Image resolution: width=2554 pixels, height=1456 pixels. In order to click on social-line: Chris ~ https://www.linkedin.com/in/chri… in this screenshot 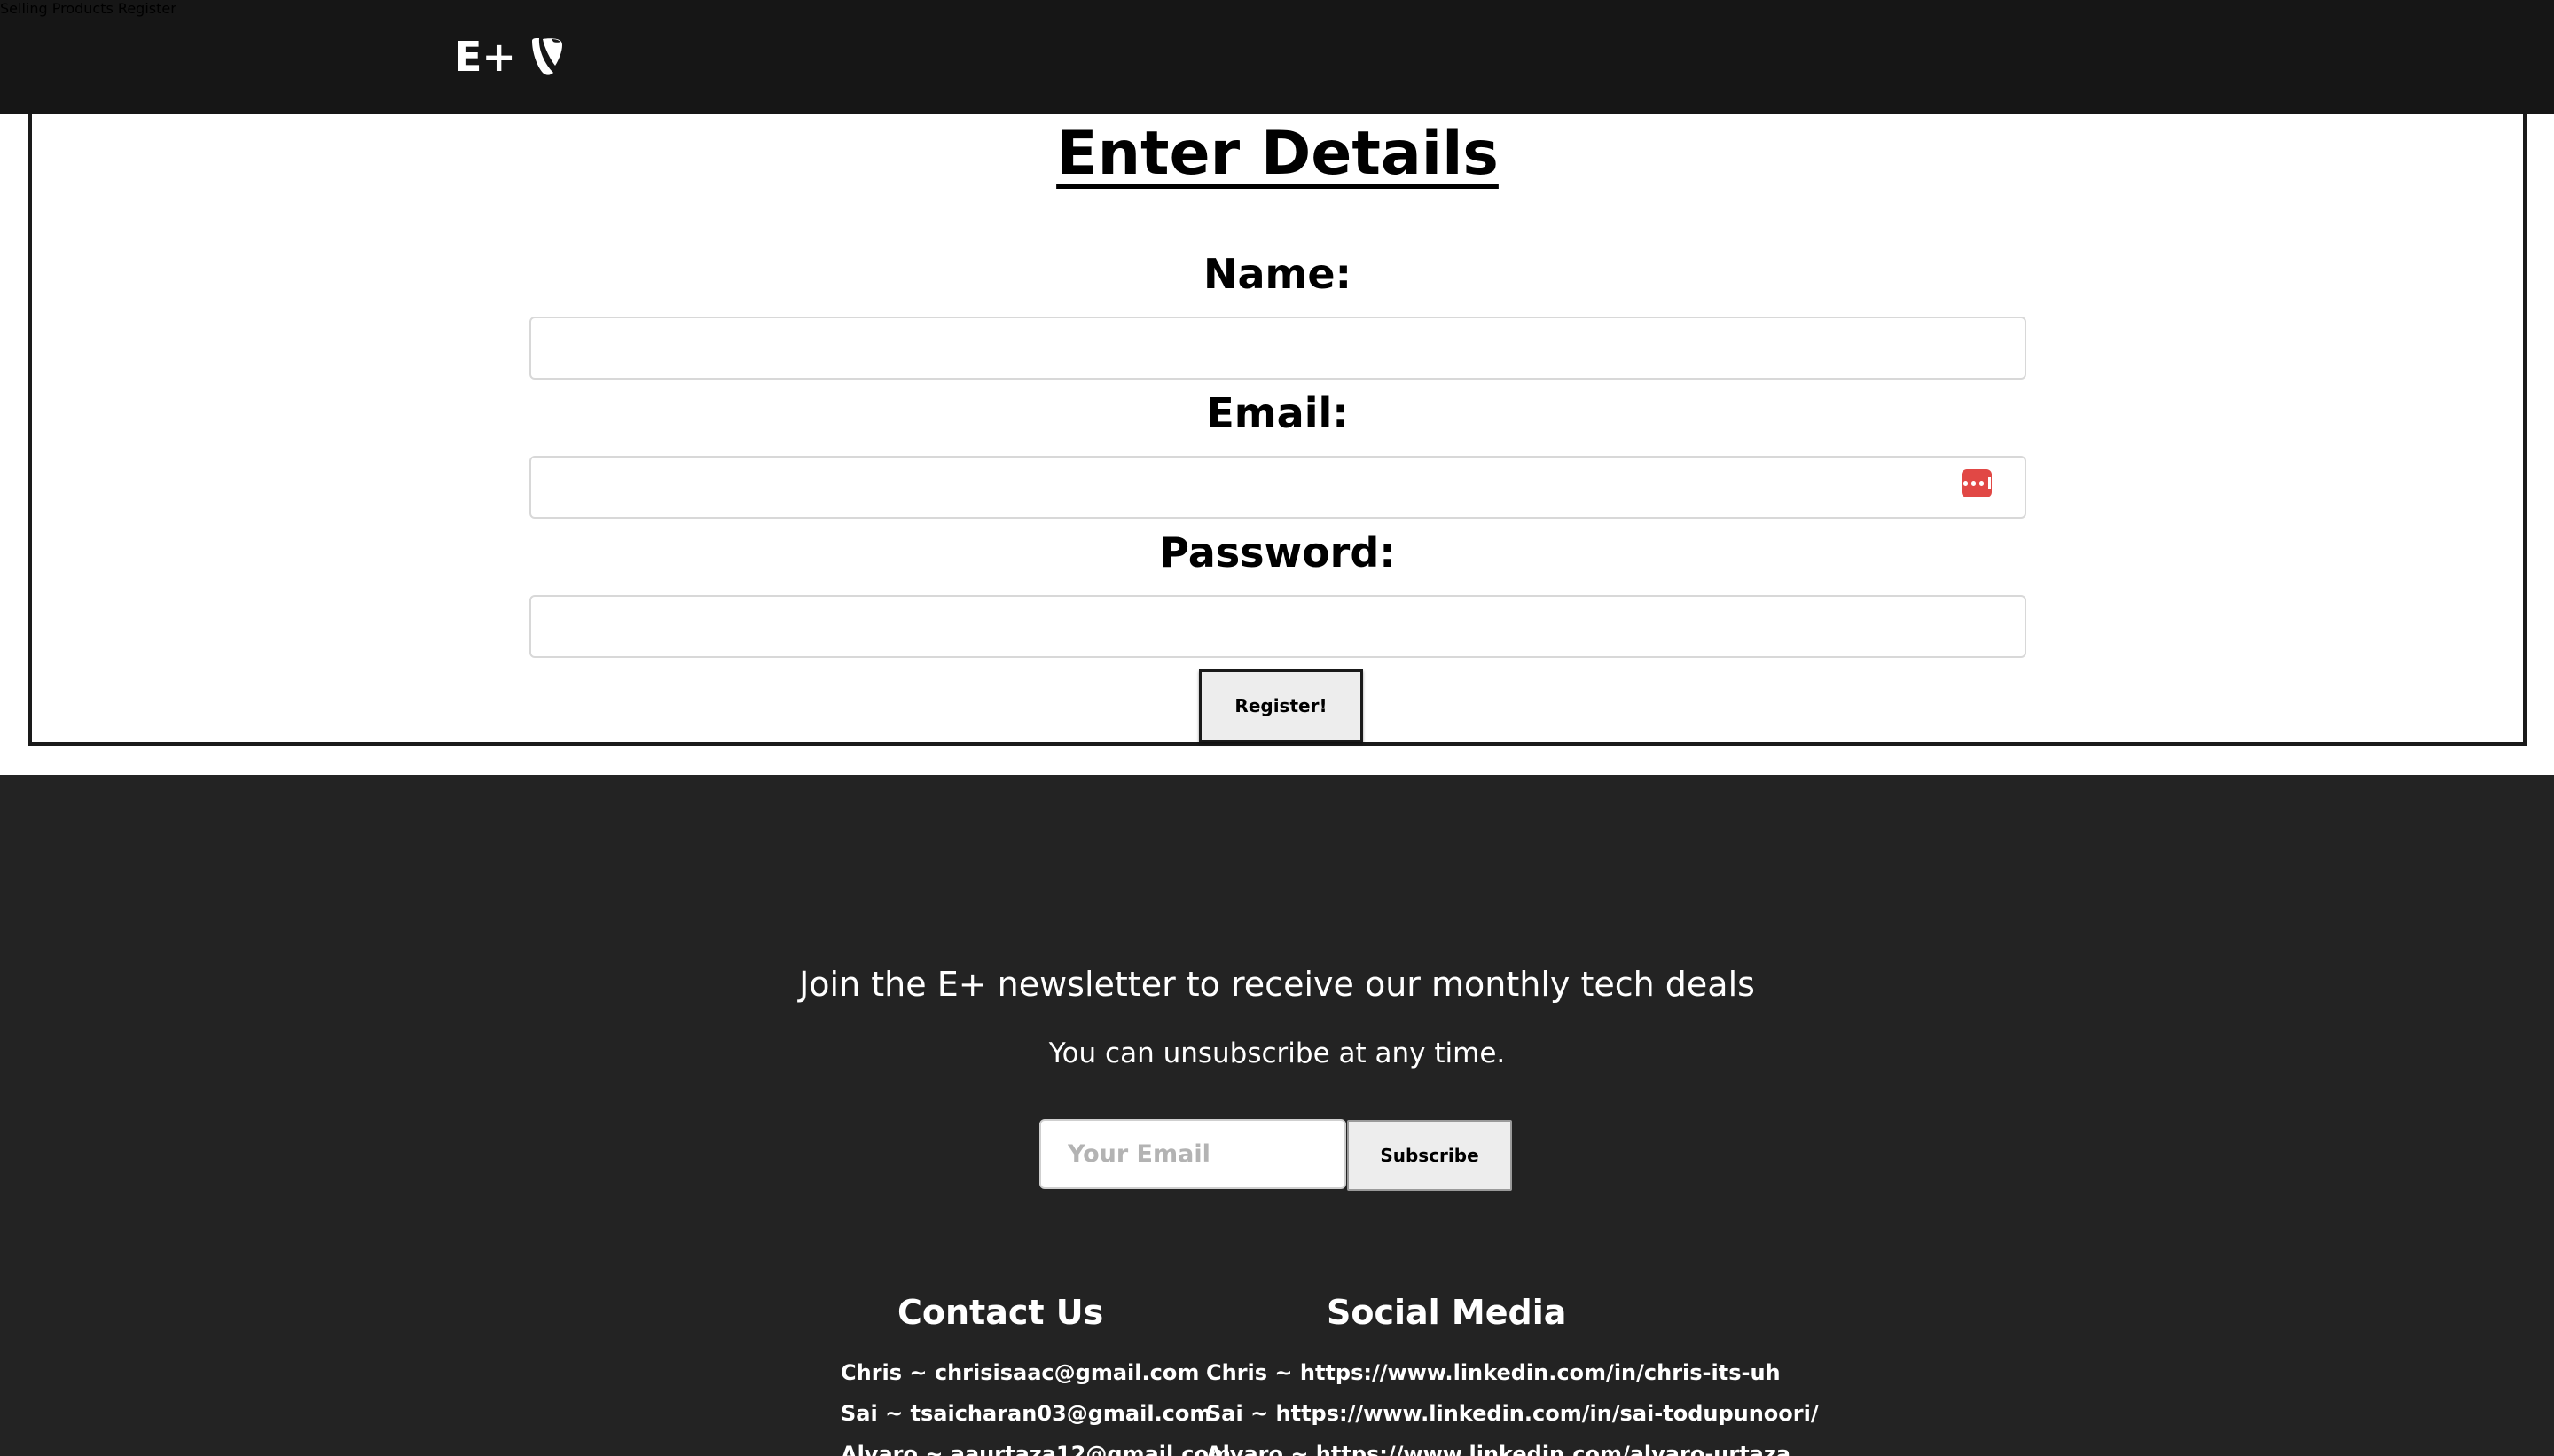, I will do `click(1493, 1372)`.